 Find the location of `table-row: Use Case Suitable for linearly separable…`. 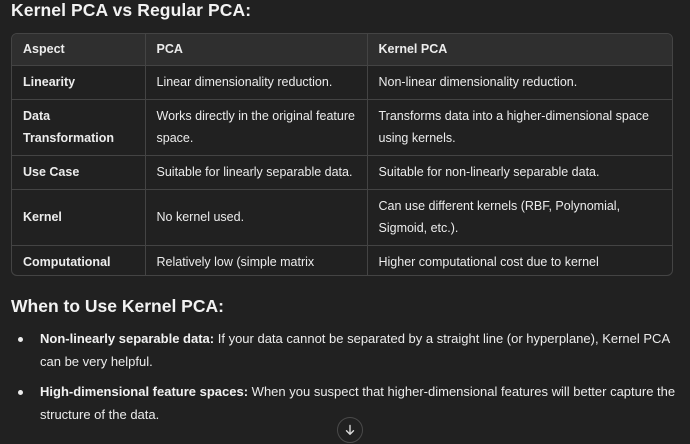

table-row: Use Case Suitable for linearly separable… is located at coordinates (342, 172).